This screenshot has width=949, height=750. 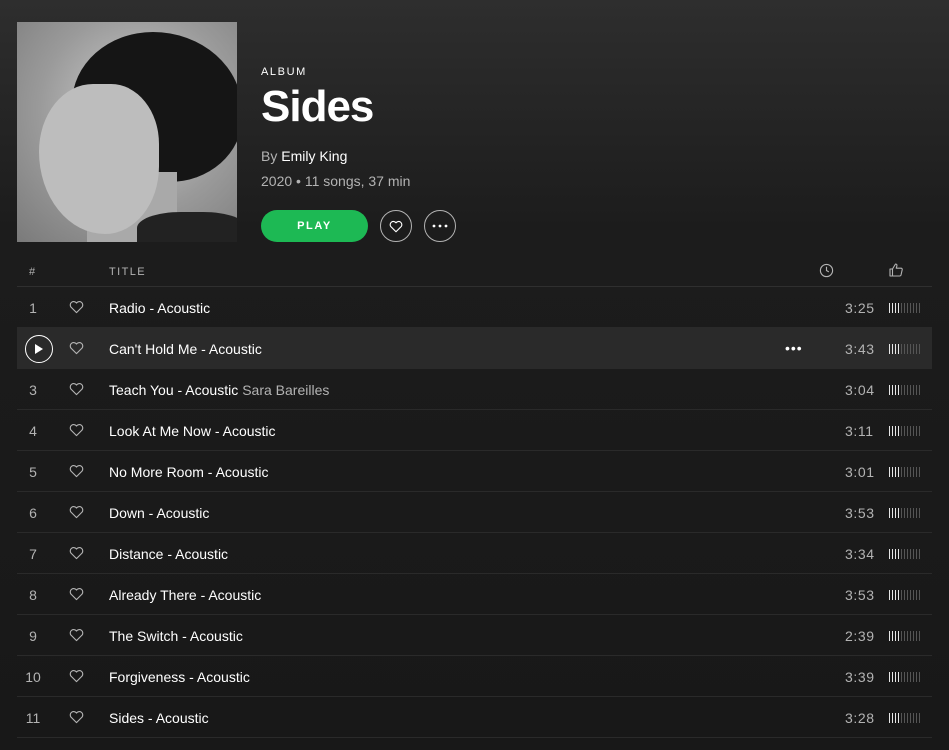 What do you see at coordinates (474, 348) in the screenshot?
I see `track-row: Can't Hold Me - Acoustic ••• 3:43` at bounding box center [474, 348].